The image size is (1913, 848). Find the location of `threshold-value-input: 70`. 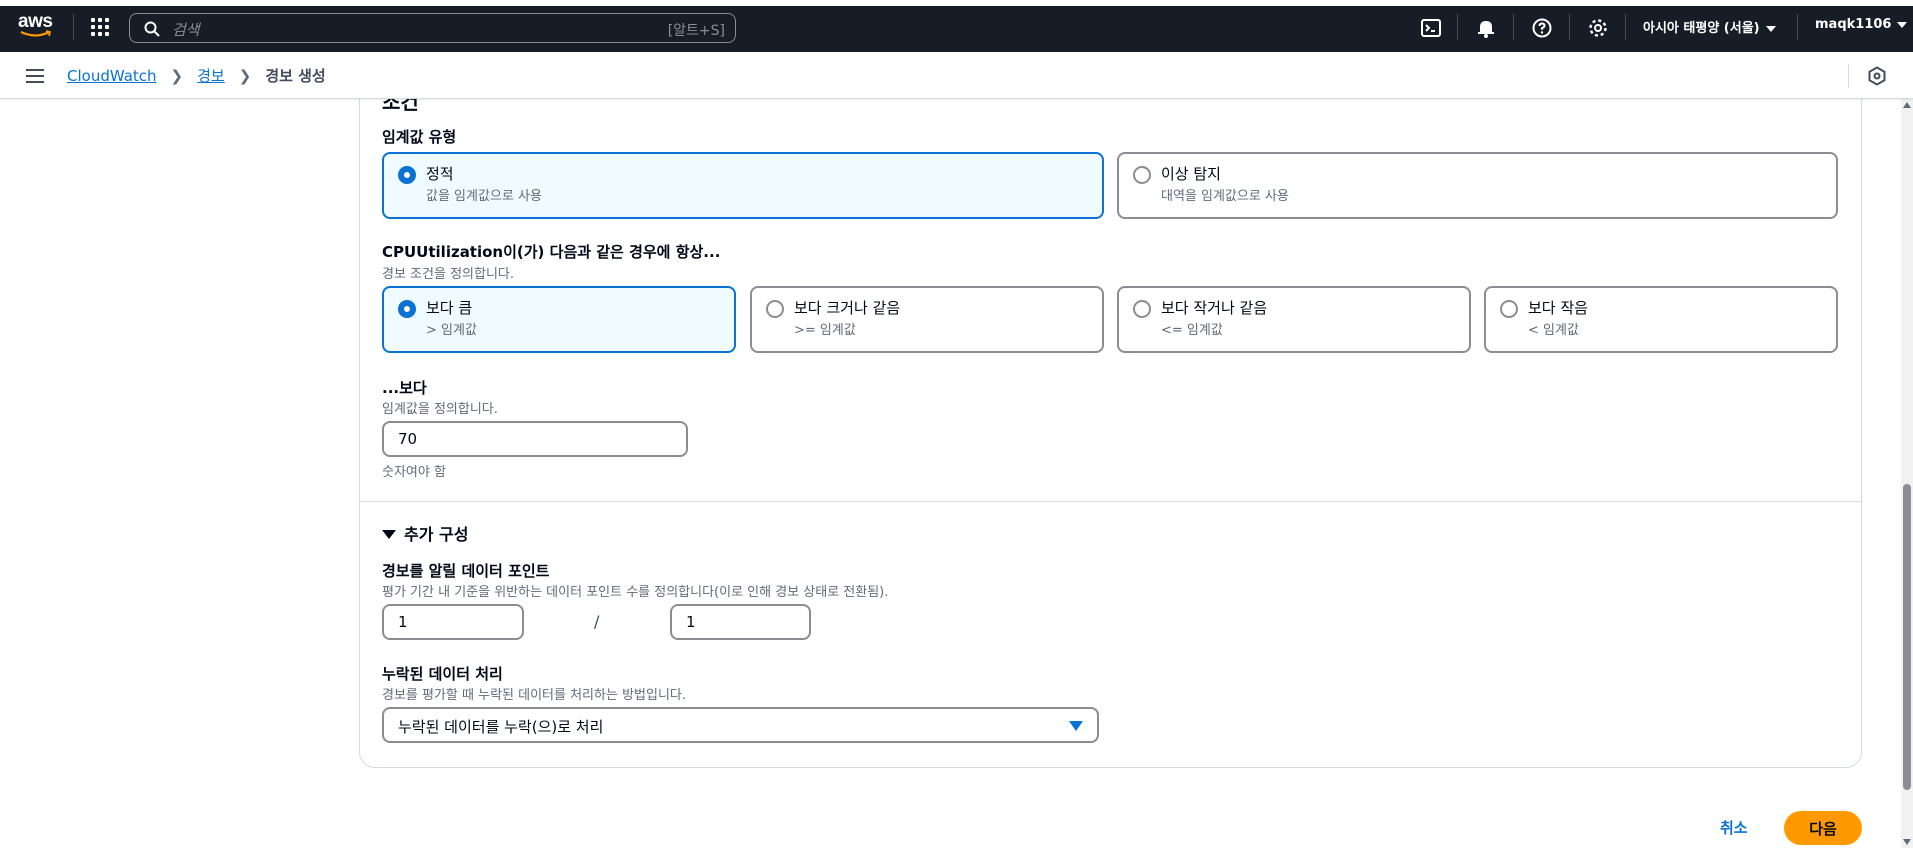

threshold-value-input: 70 is located at coordinates (535, 439).